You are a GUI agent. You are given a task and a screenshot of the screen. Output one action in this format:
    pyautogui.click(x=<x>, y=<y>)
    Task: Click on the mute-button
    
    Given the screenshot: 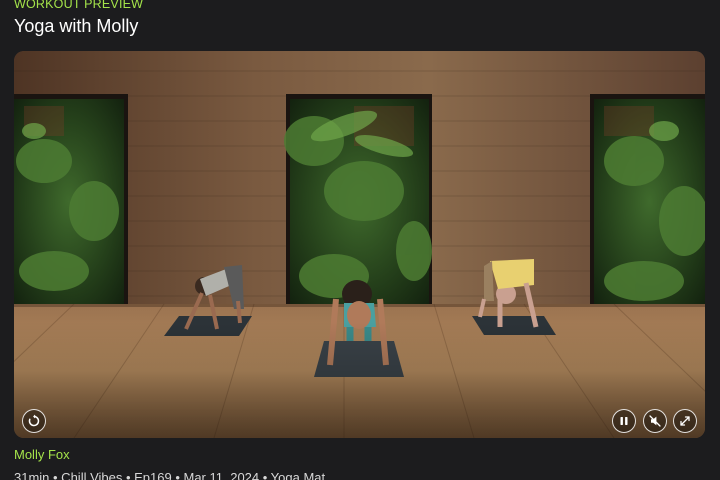 What is the action you would take?
    pyautogui.click(x=655, y=421)
    